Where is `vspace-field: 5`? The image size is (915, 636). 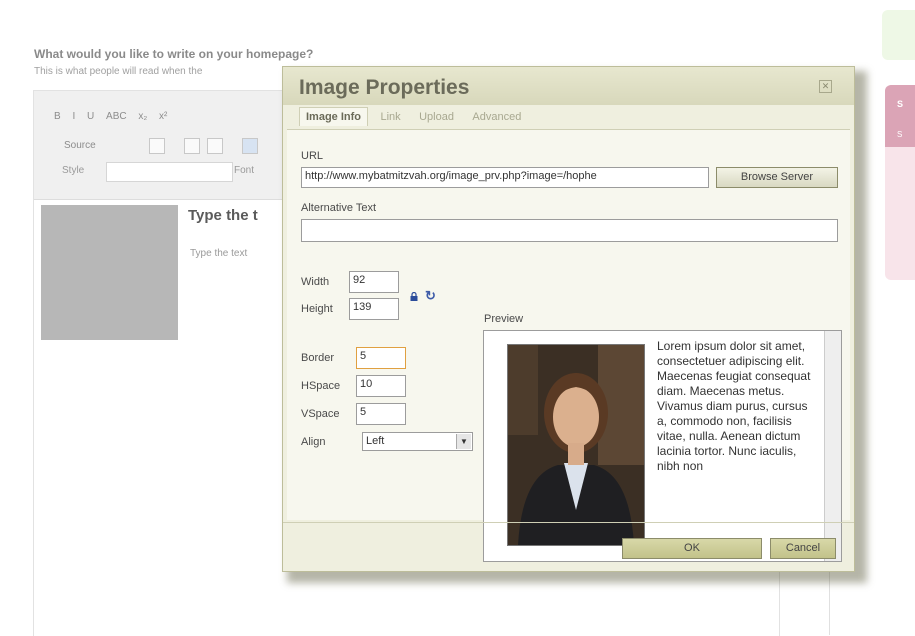
vspace-field: 5 is located at coordinates (381, 414).